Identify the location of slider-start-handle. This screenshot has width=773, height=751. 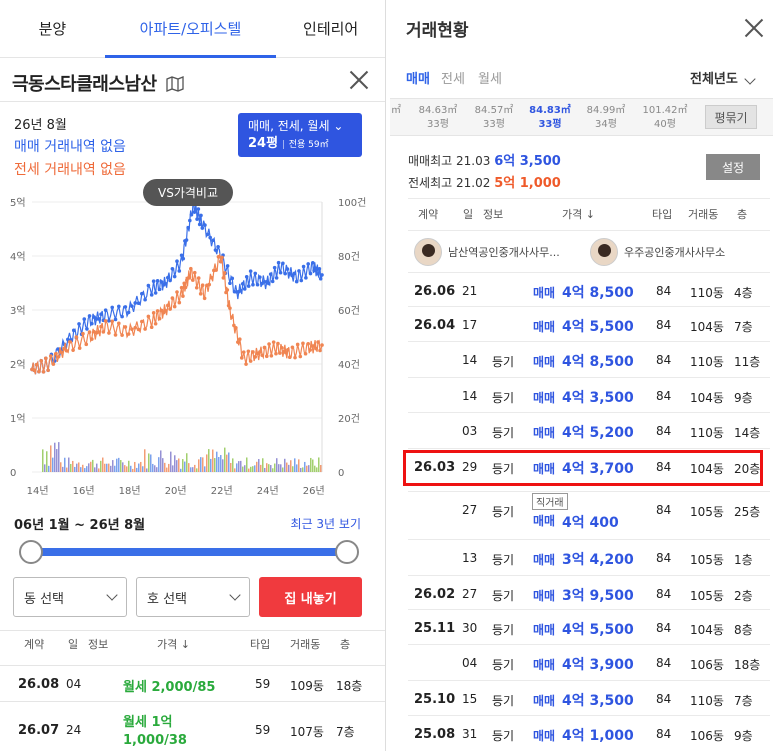
(31, 552).